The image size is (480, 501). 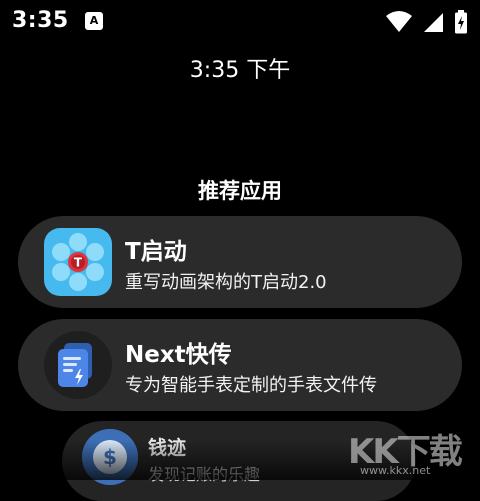 I want to click on app-description: 专为智能手表定制的手表文件传, so click(x=251, y=385).